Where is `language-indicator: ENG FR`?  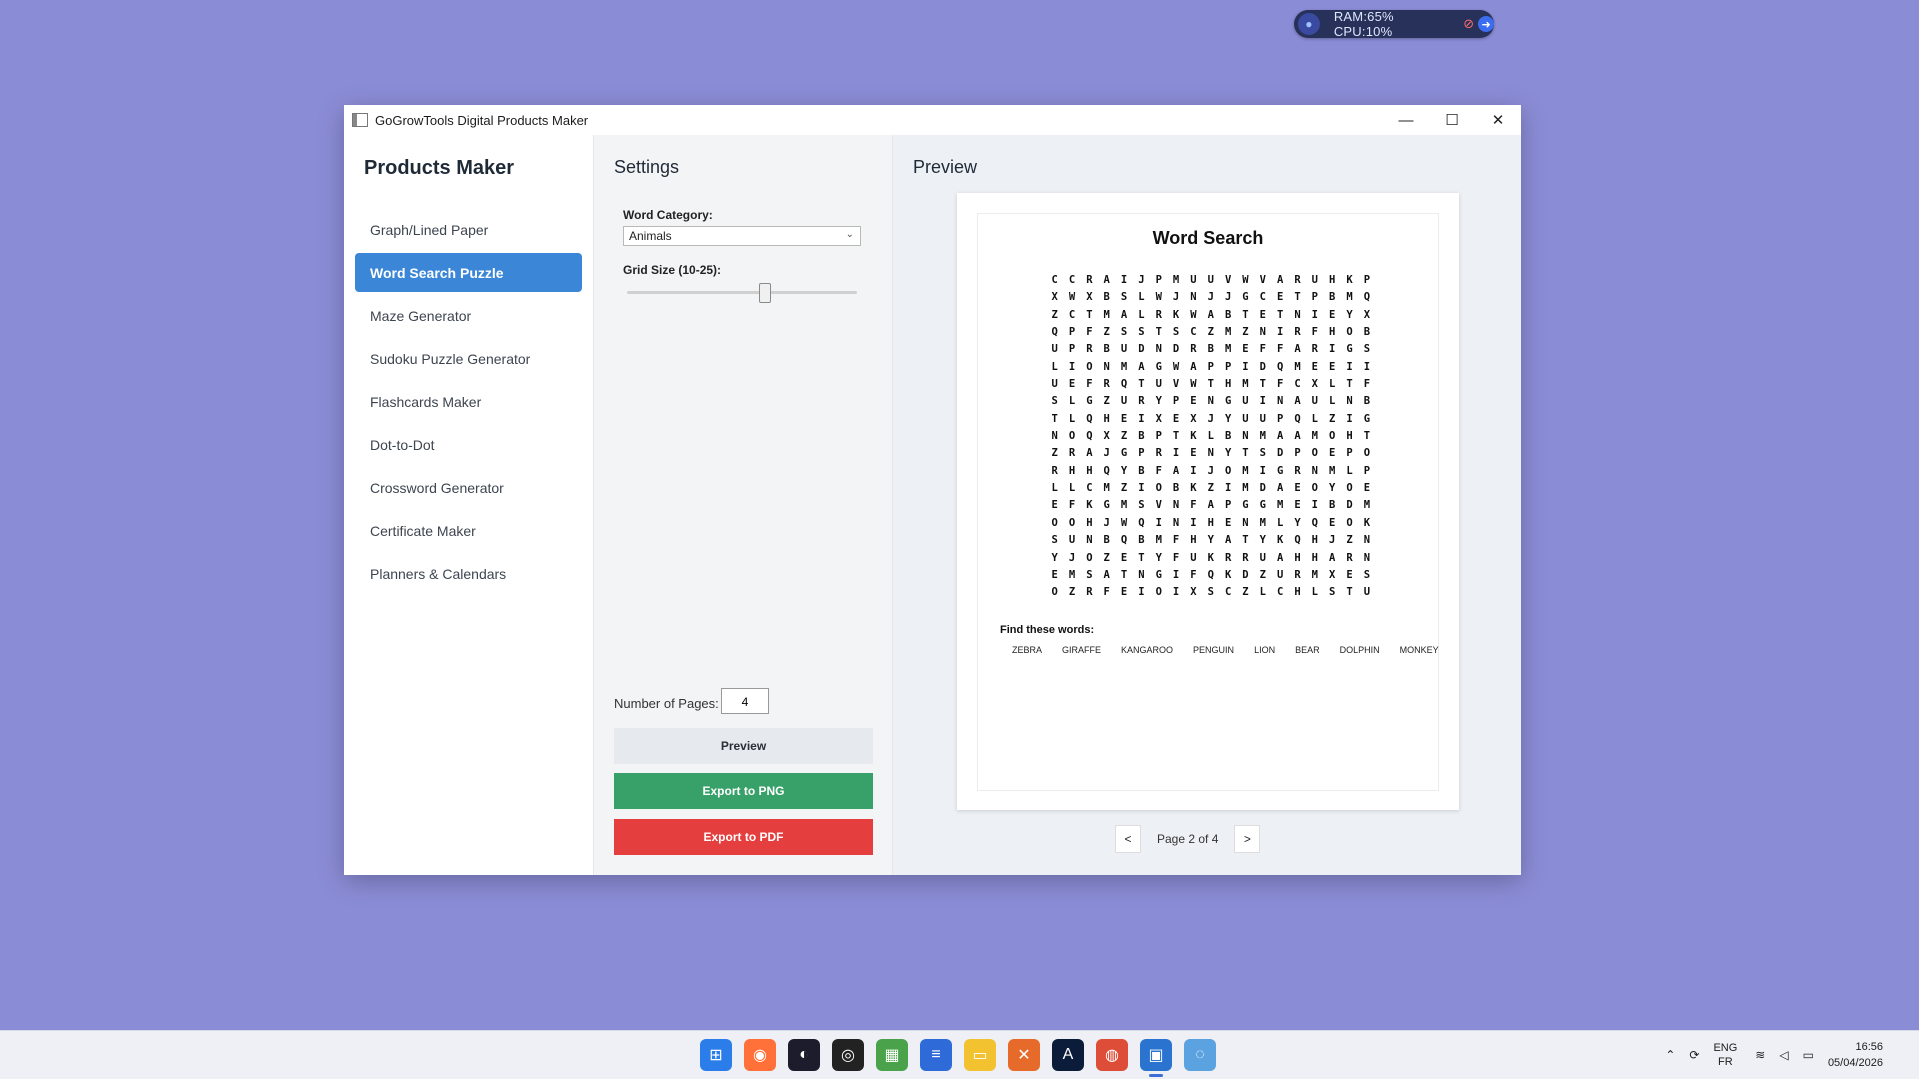
language-indicator: ENG FR is located at coordinates (1725, 1055).